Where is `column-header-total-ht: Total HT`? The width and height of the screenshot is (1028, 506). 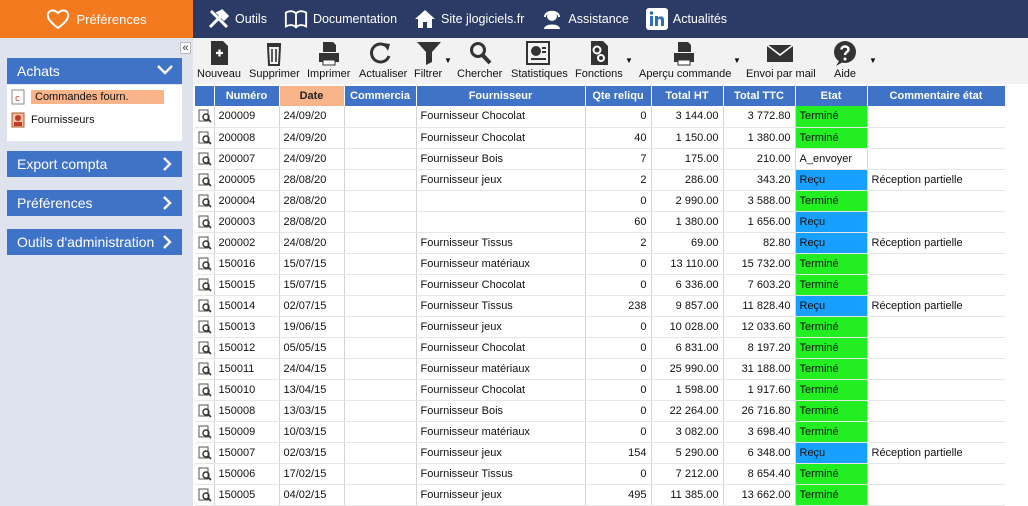 column-header-total-ht: Total HT is located at coordinates (687, 96).